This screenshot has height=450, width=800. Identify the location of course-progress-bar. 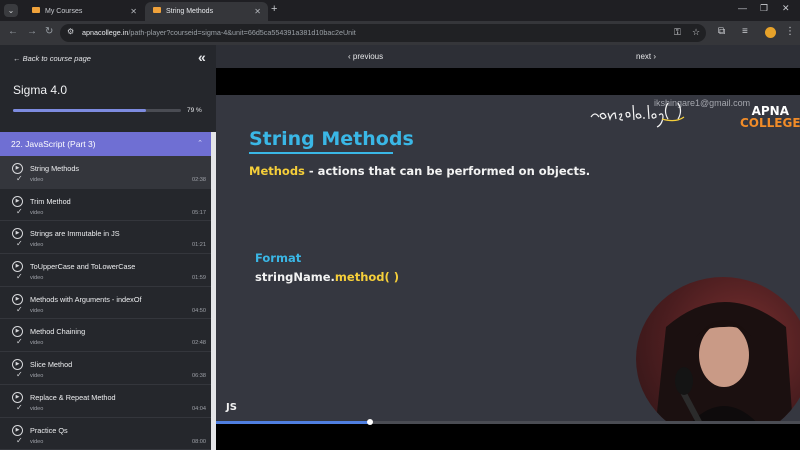
(97, 110).